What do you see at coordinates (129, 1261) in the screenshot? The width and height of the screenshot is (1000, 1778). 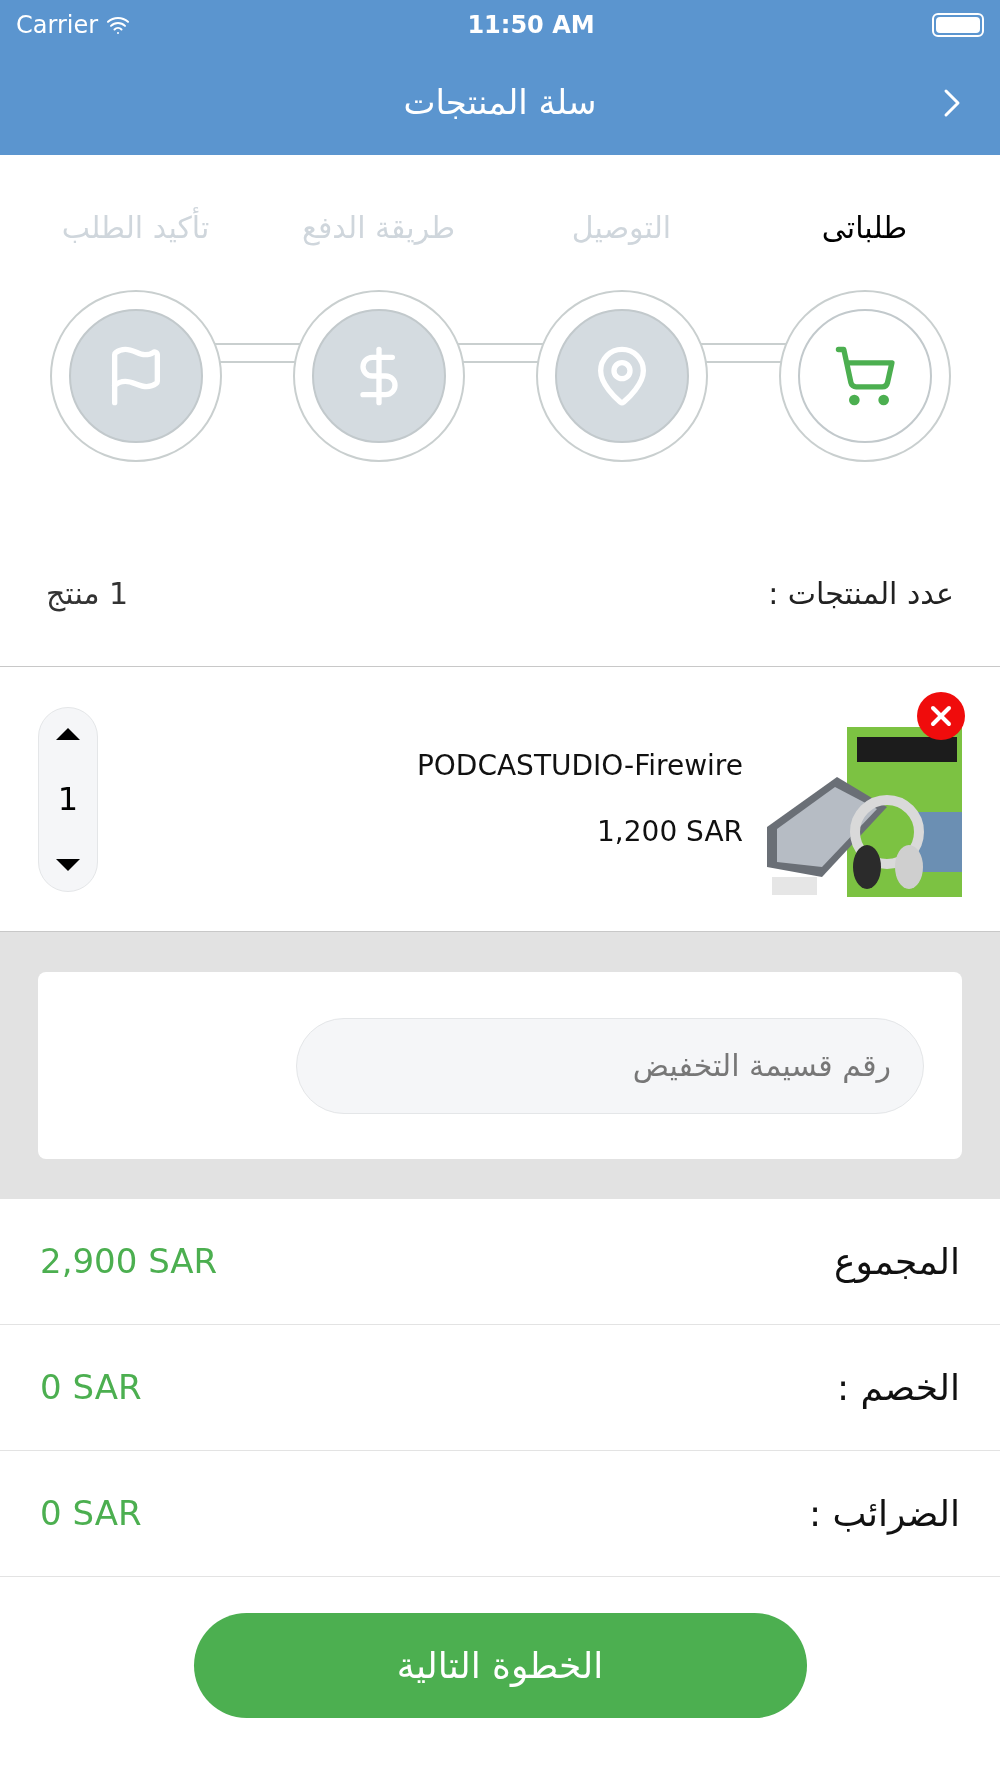 I see `total-value: 2,900 SAR` at bounding box center [129, 1261].